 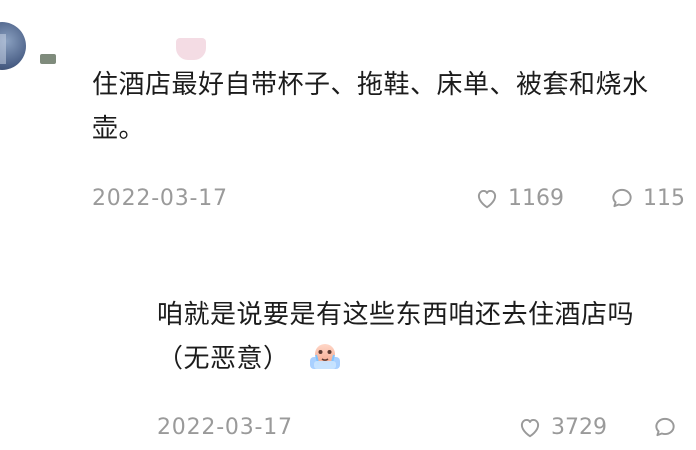 What do you see at coordinates (13, 46) in the screenshot?
I see `avatar-fragment` at bounding box center [13, 46].